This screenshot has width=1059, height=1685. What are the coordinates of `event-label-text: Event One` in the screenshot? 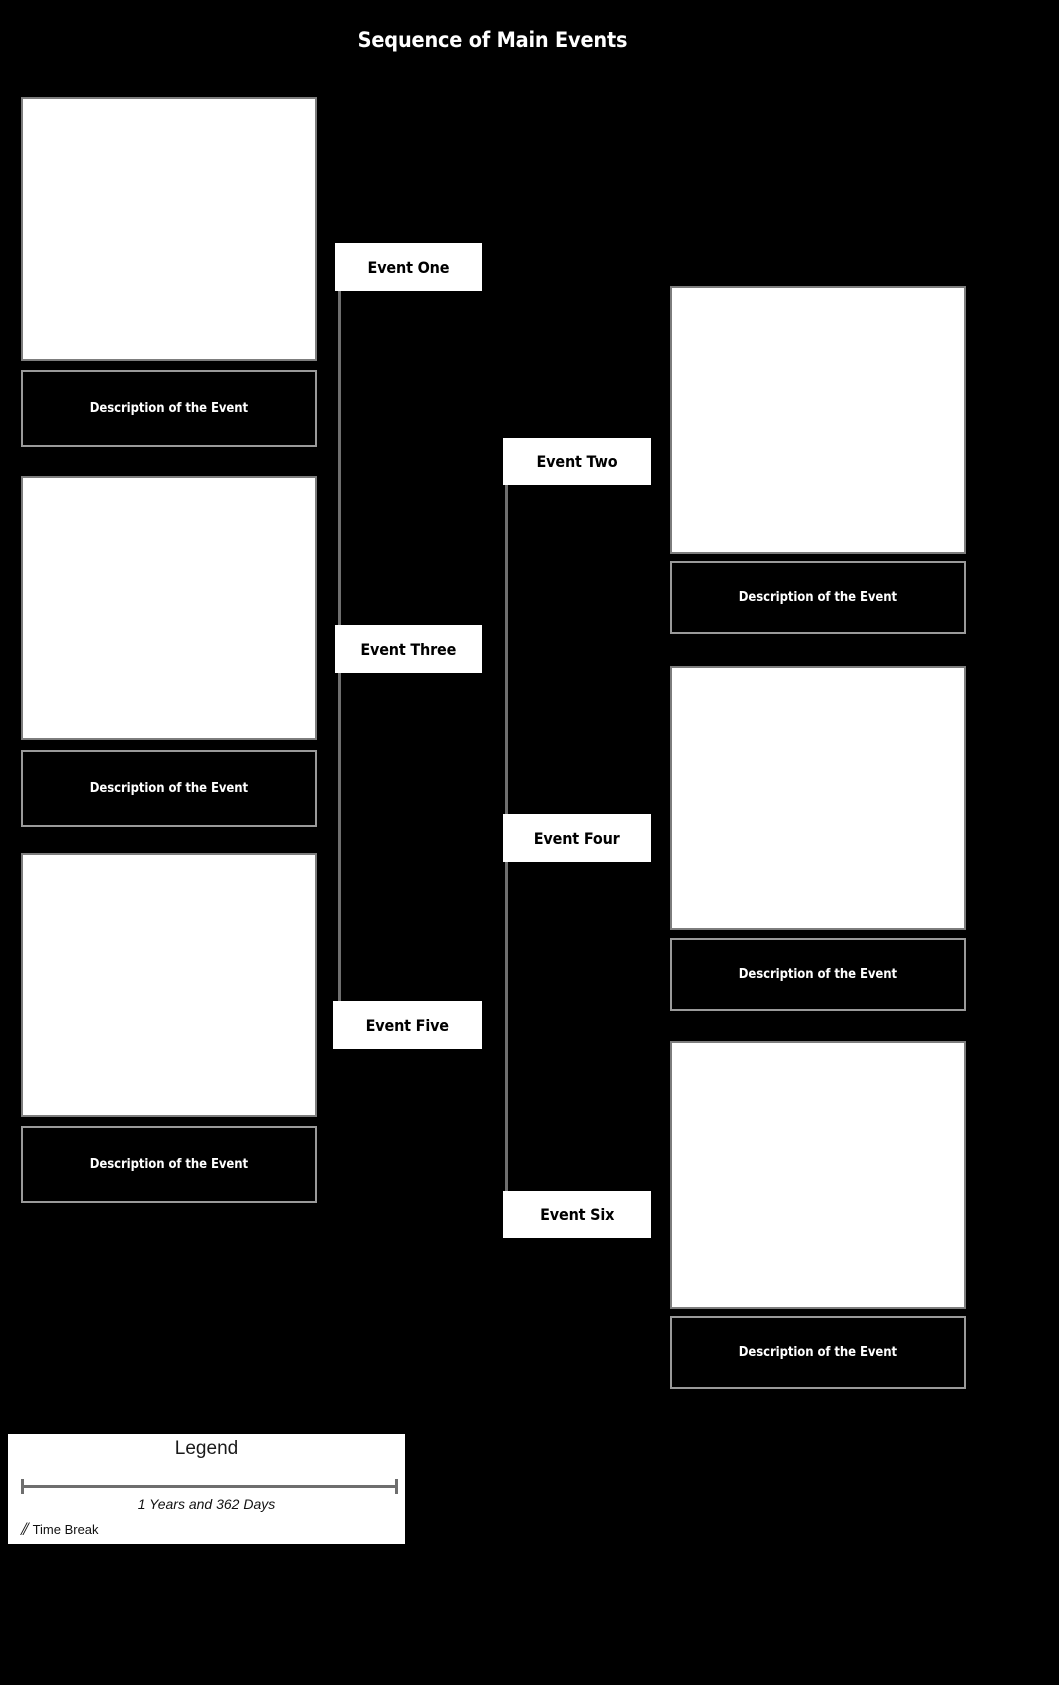 It's located at (408, 267).